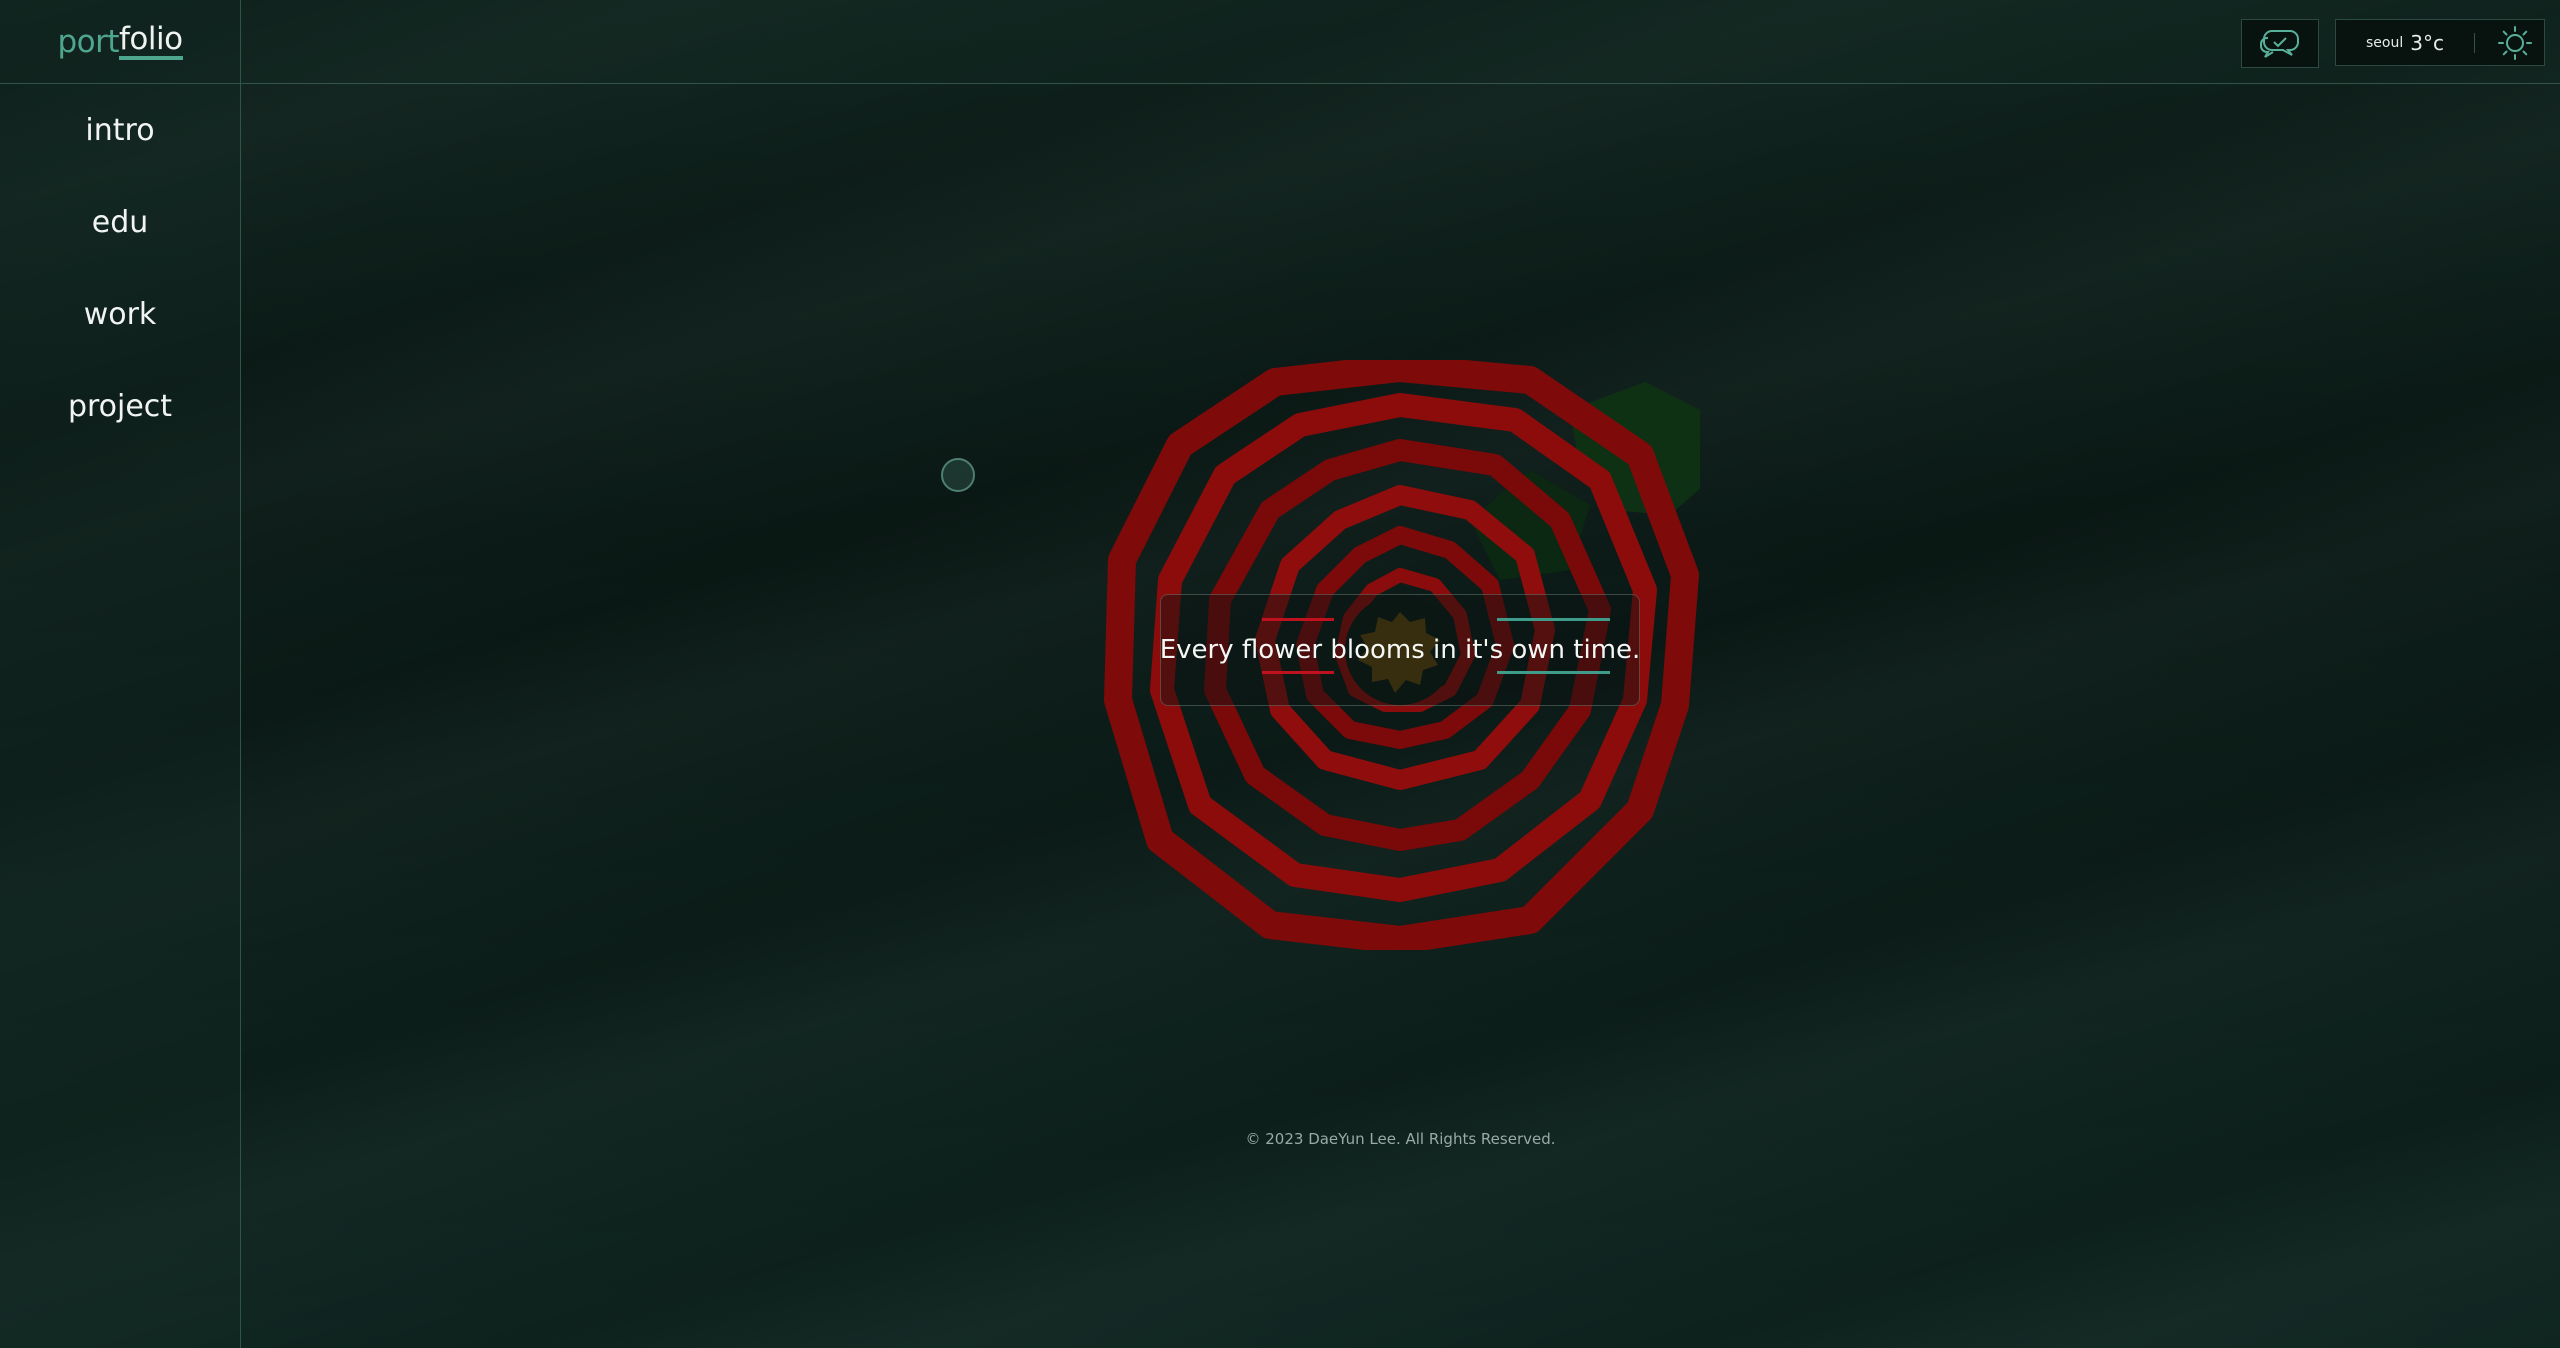 Image resolution: width=2560 pixels, height=1348 pixels. I want to click on logo-part-folio: folio, so click(150, 41).